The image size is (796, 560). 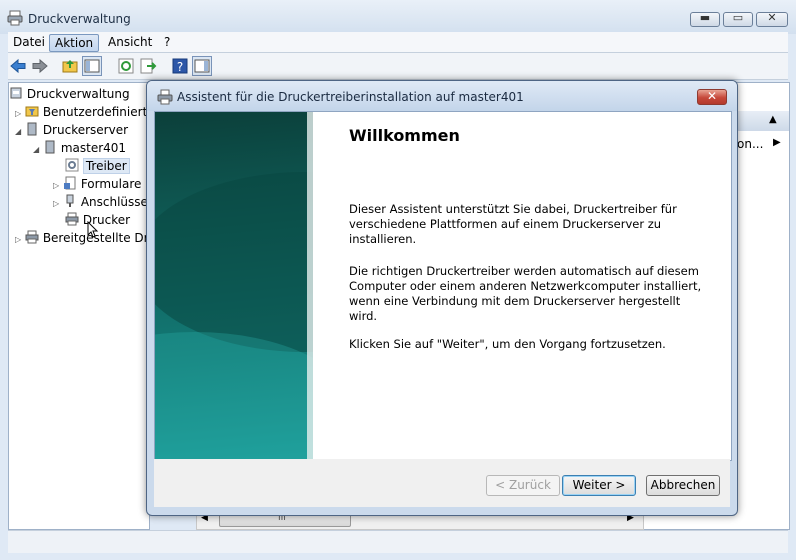 What do you see at coordinates (773, 119) in the screenshot?
I see `collapse-up-icon: ▲` at bounding box center [773, 119].